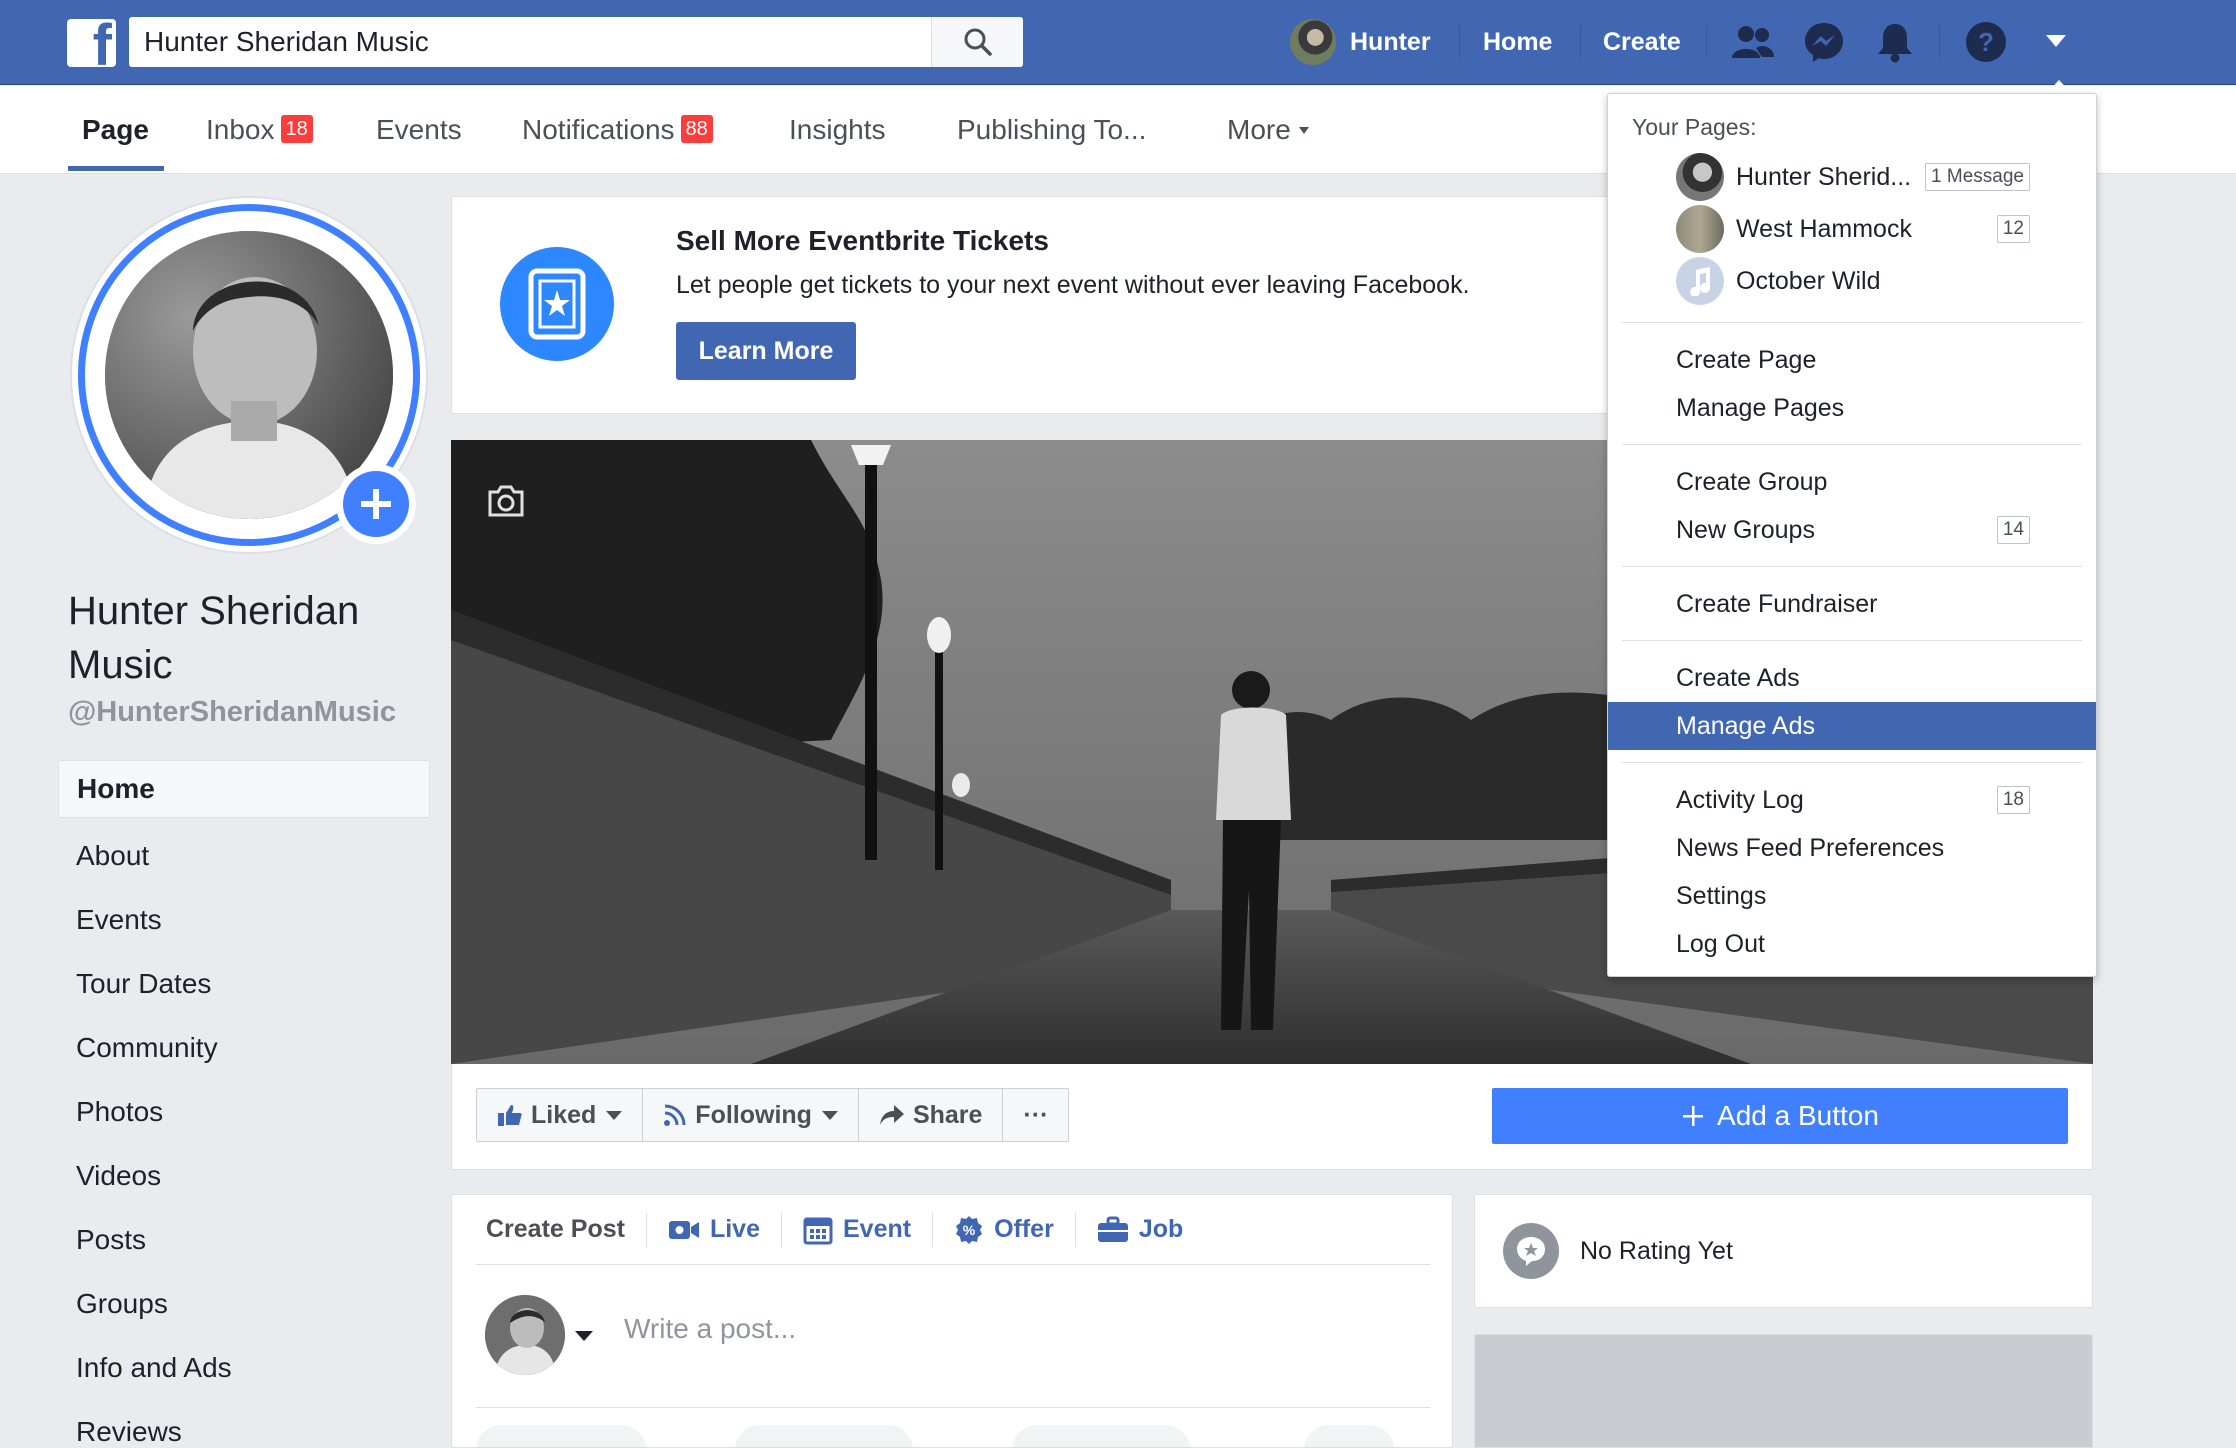  Describe the element at coordinates (244, 1424) in the screenshot. I see `sidebar-item-reviews: Reviews` at that location.